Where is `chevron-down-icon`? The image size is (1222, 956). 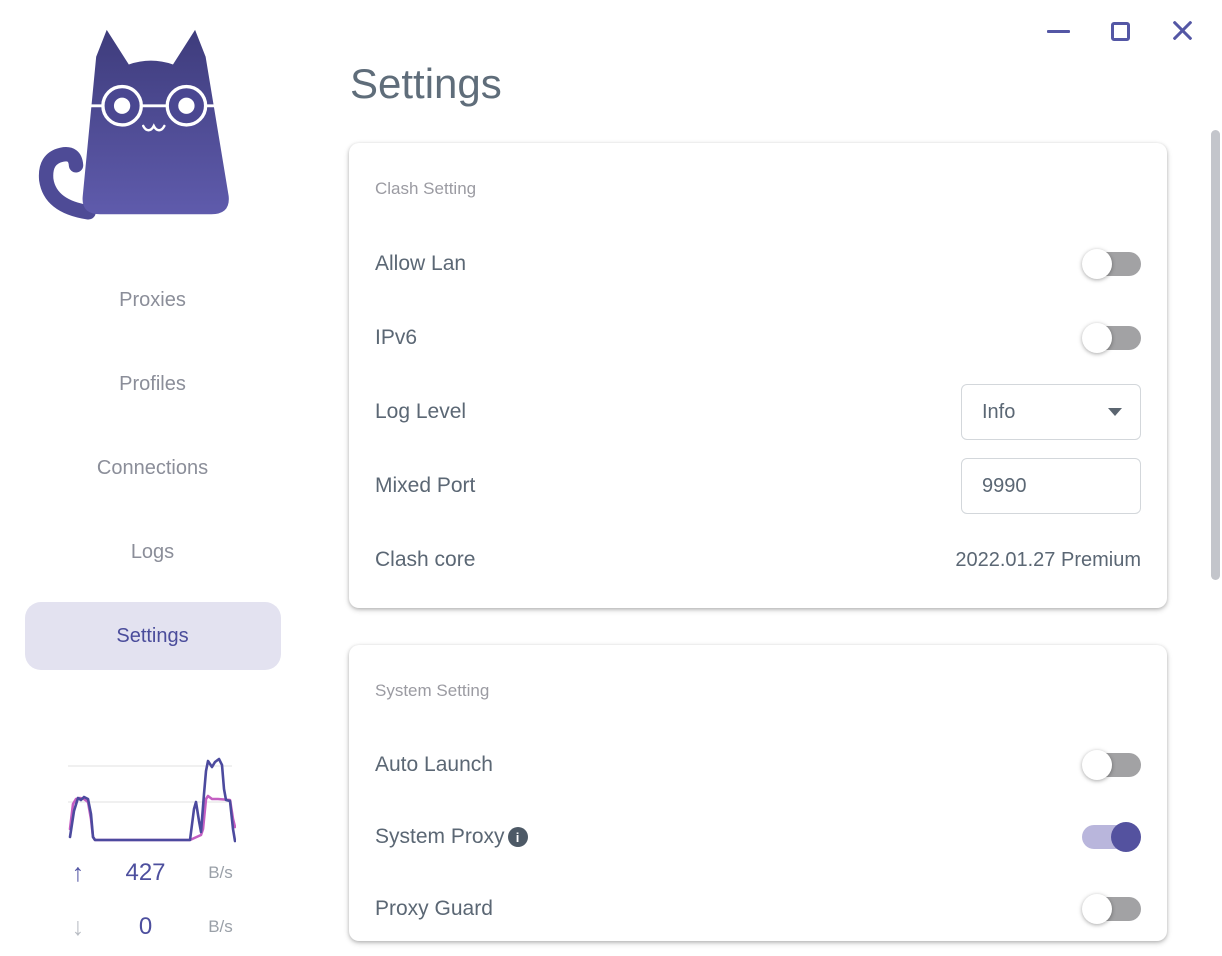 chevron-down-icon is located at coordinates (1115, 412).